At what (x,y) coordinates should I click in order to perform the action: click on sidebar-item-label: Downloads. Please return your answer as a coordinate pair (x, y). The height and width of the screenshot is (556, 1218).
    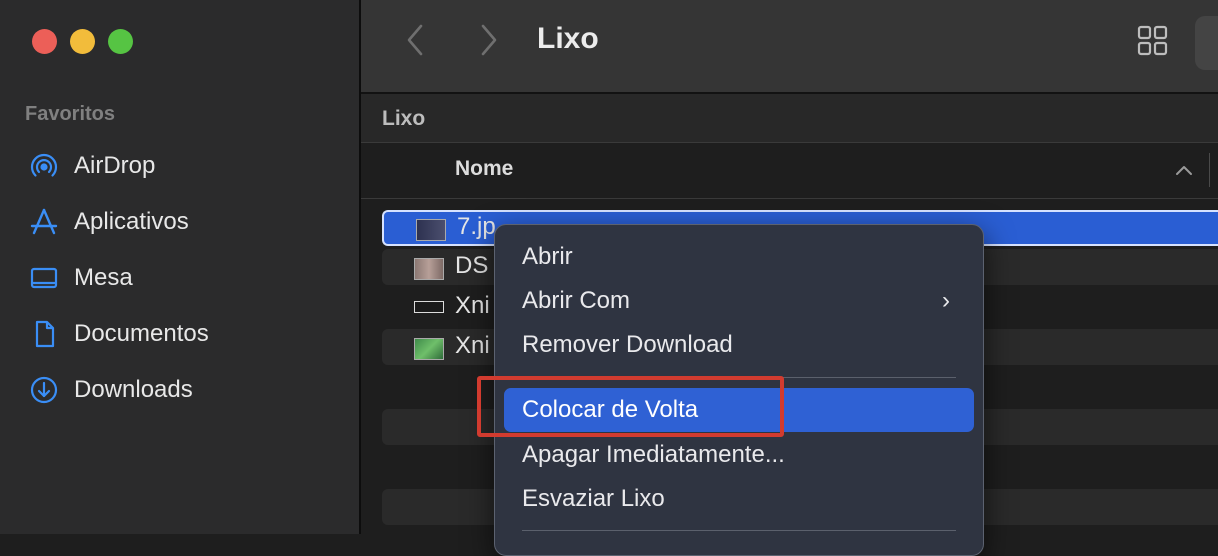
    Looking at the image, I should click on (133, 389).